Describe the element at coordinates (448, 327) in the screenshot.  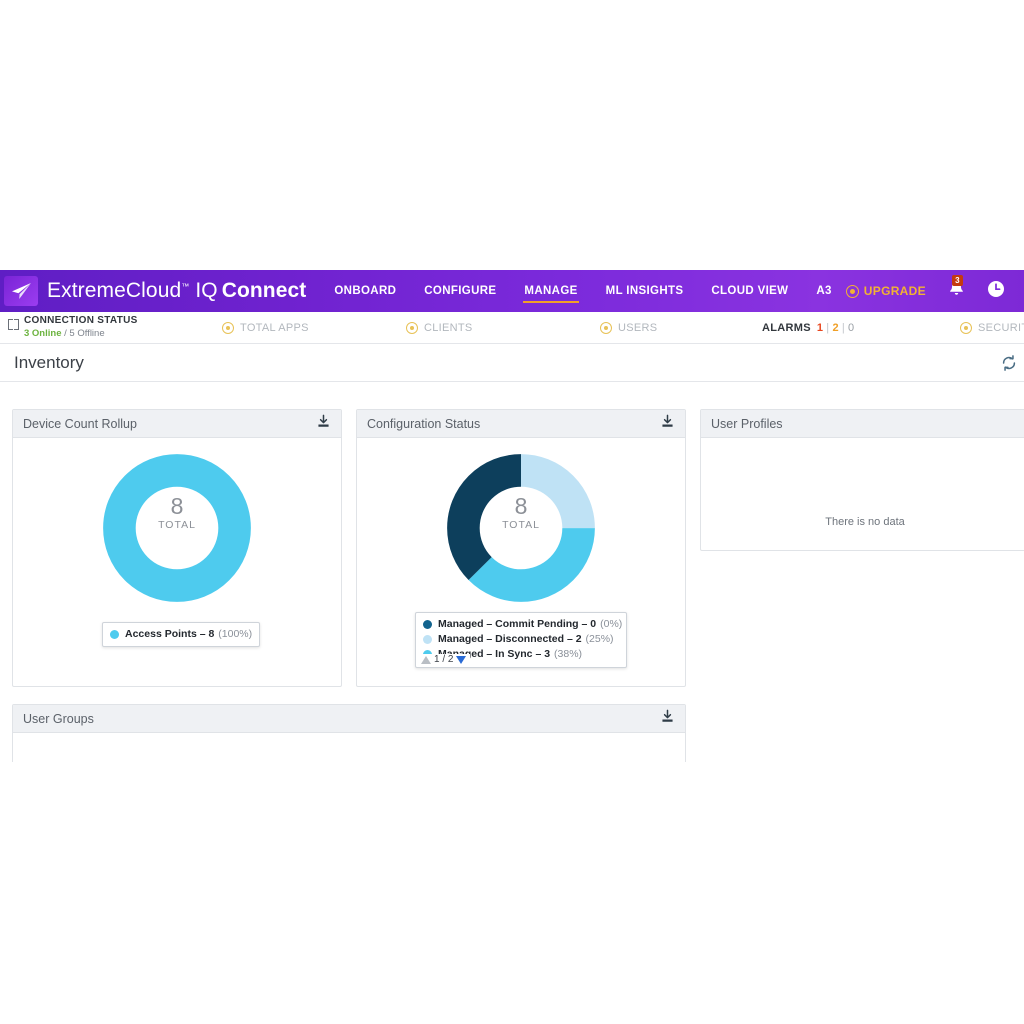
I see `clients-label: CLIENTS` at that location.